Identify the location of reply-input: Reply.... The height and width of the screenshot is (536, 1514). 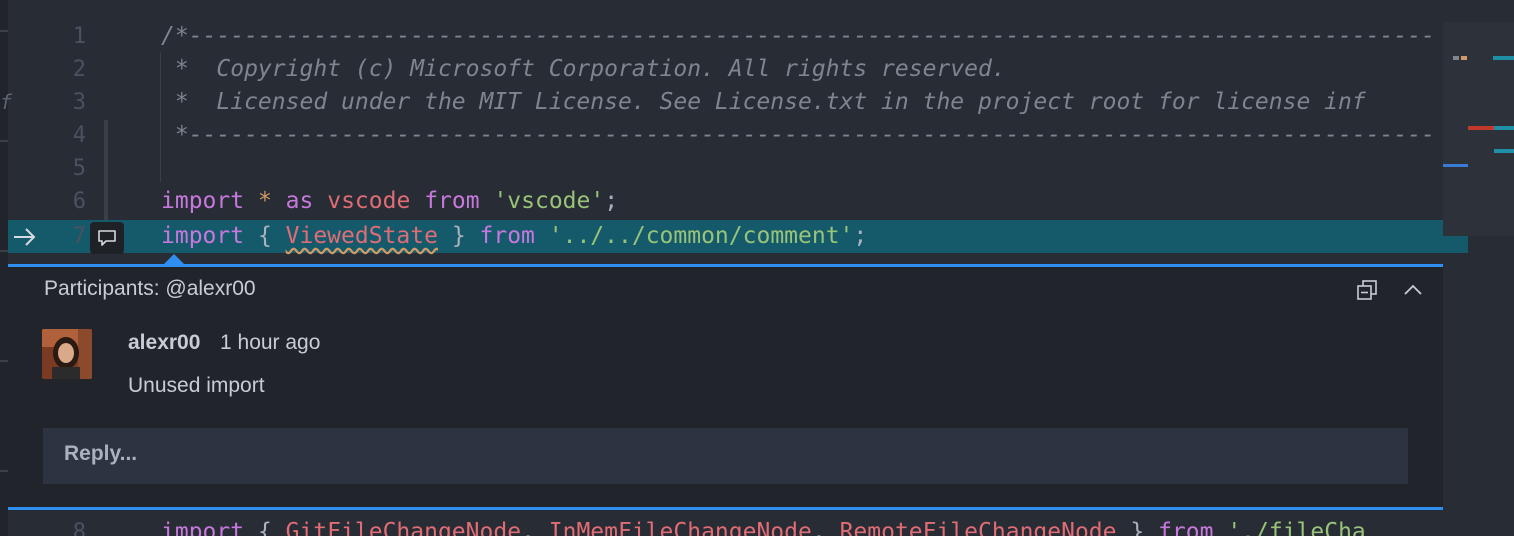
(725, 456).